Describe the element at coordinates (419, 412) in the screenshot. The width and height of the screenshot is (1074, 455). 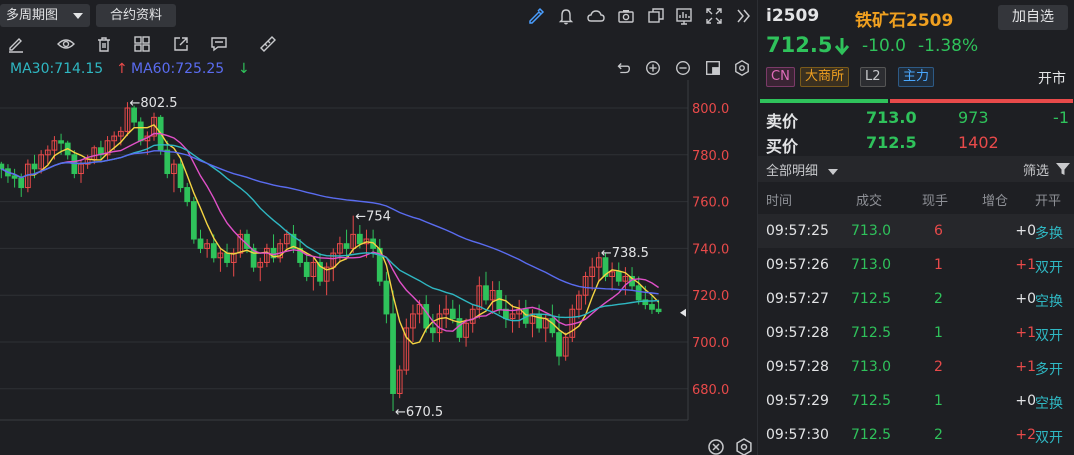
I see `price-extreme-label: ←670.5` at that location.